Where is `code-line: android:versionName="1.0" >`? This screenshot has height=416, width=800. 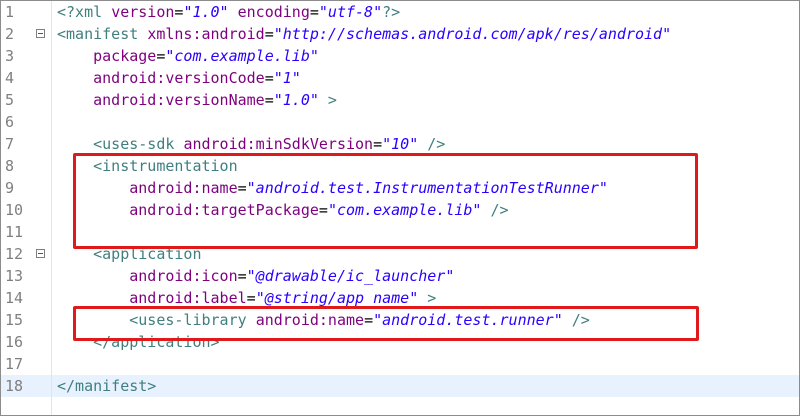
code-line: android:versionName="1.0" > is located at coordinates (197, 100).